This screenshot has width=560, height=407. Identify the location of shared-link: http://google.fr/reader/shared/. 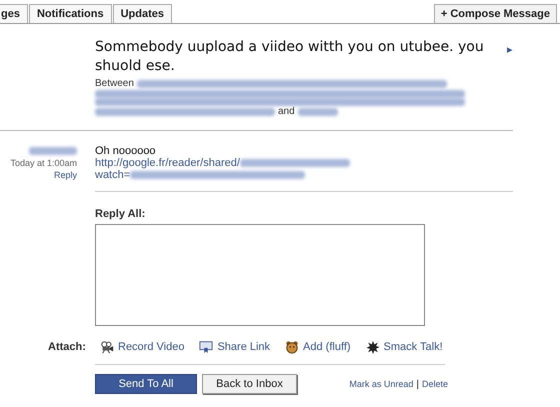
(167, 163).